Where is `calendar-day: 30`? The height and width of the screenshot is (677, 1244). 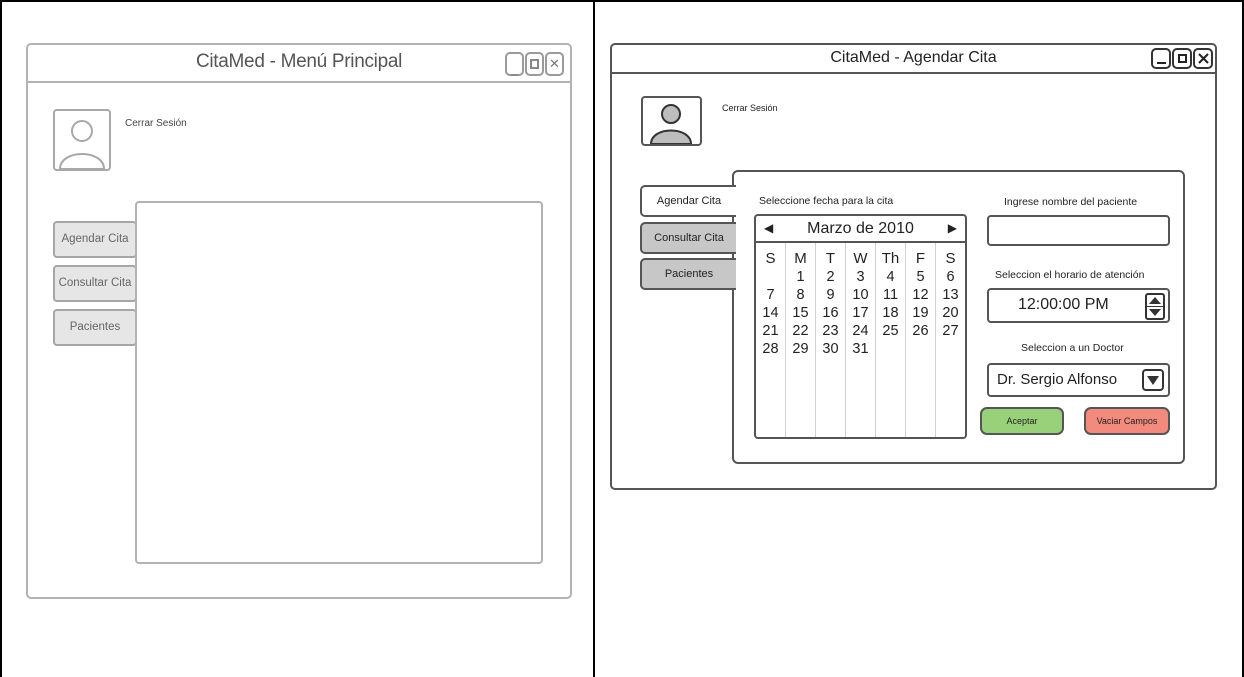
calendar-day: 30 is located at coordinates (830, 349).